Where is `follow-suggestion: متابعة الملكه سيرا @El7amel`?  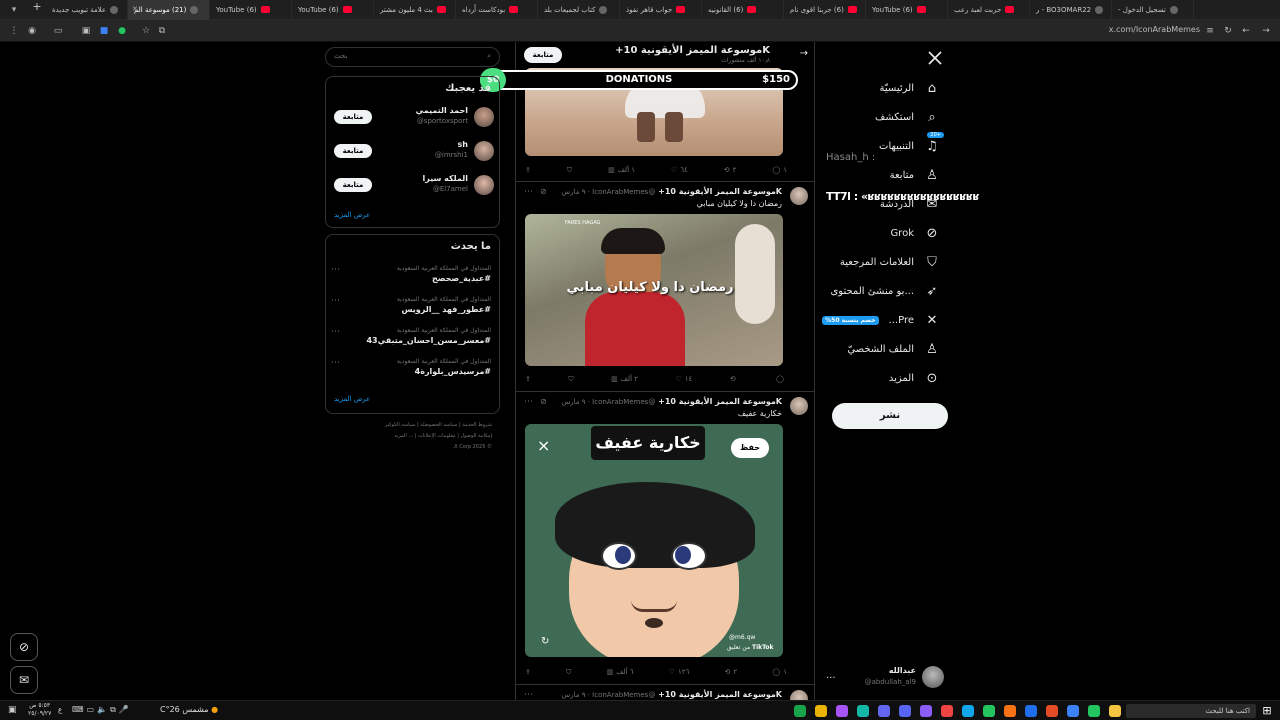
follow-suggestion: متابعة الملكه سيرا @El7amel is located at coordinates (414, 185).